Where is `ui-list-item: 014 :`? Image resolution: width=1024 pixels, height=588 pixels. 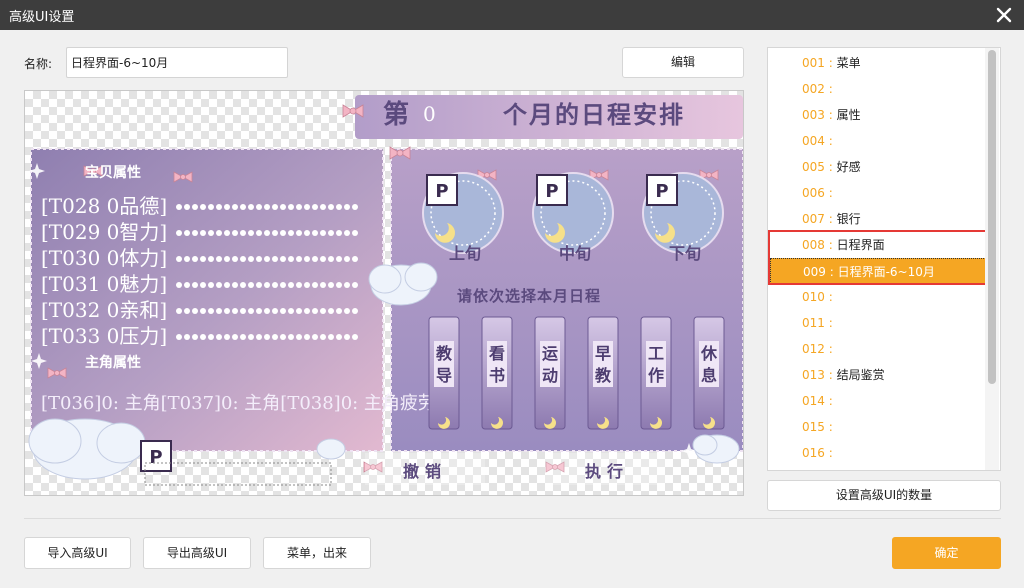
ui-list-item: 014 : is located at coordinates (878, 401).